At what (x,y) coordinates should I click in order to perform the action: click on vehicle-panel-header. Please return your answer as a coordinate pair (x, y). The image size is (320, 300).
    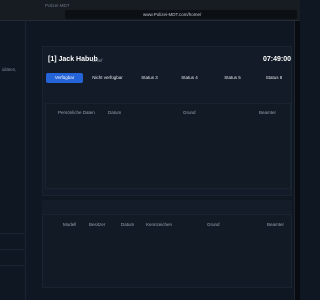
    Looking at the image, I should click on (167, 207).